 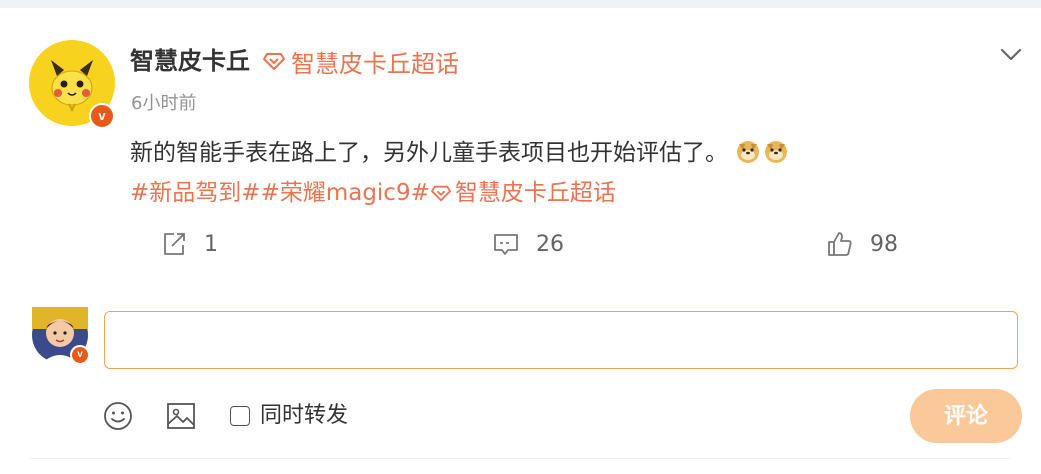 I want to click on like-button: 98, so click(x=862, y=244).